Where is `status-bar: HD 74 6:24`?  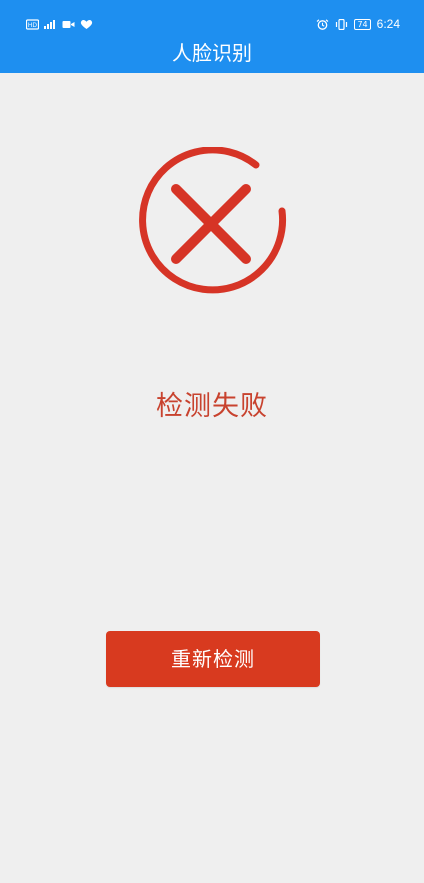 status-bar: HD 74 6:24 is located at coordinates (212, 20).